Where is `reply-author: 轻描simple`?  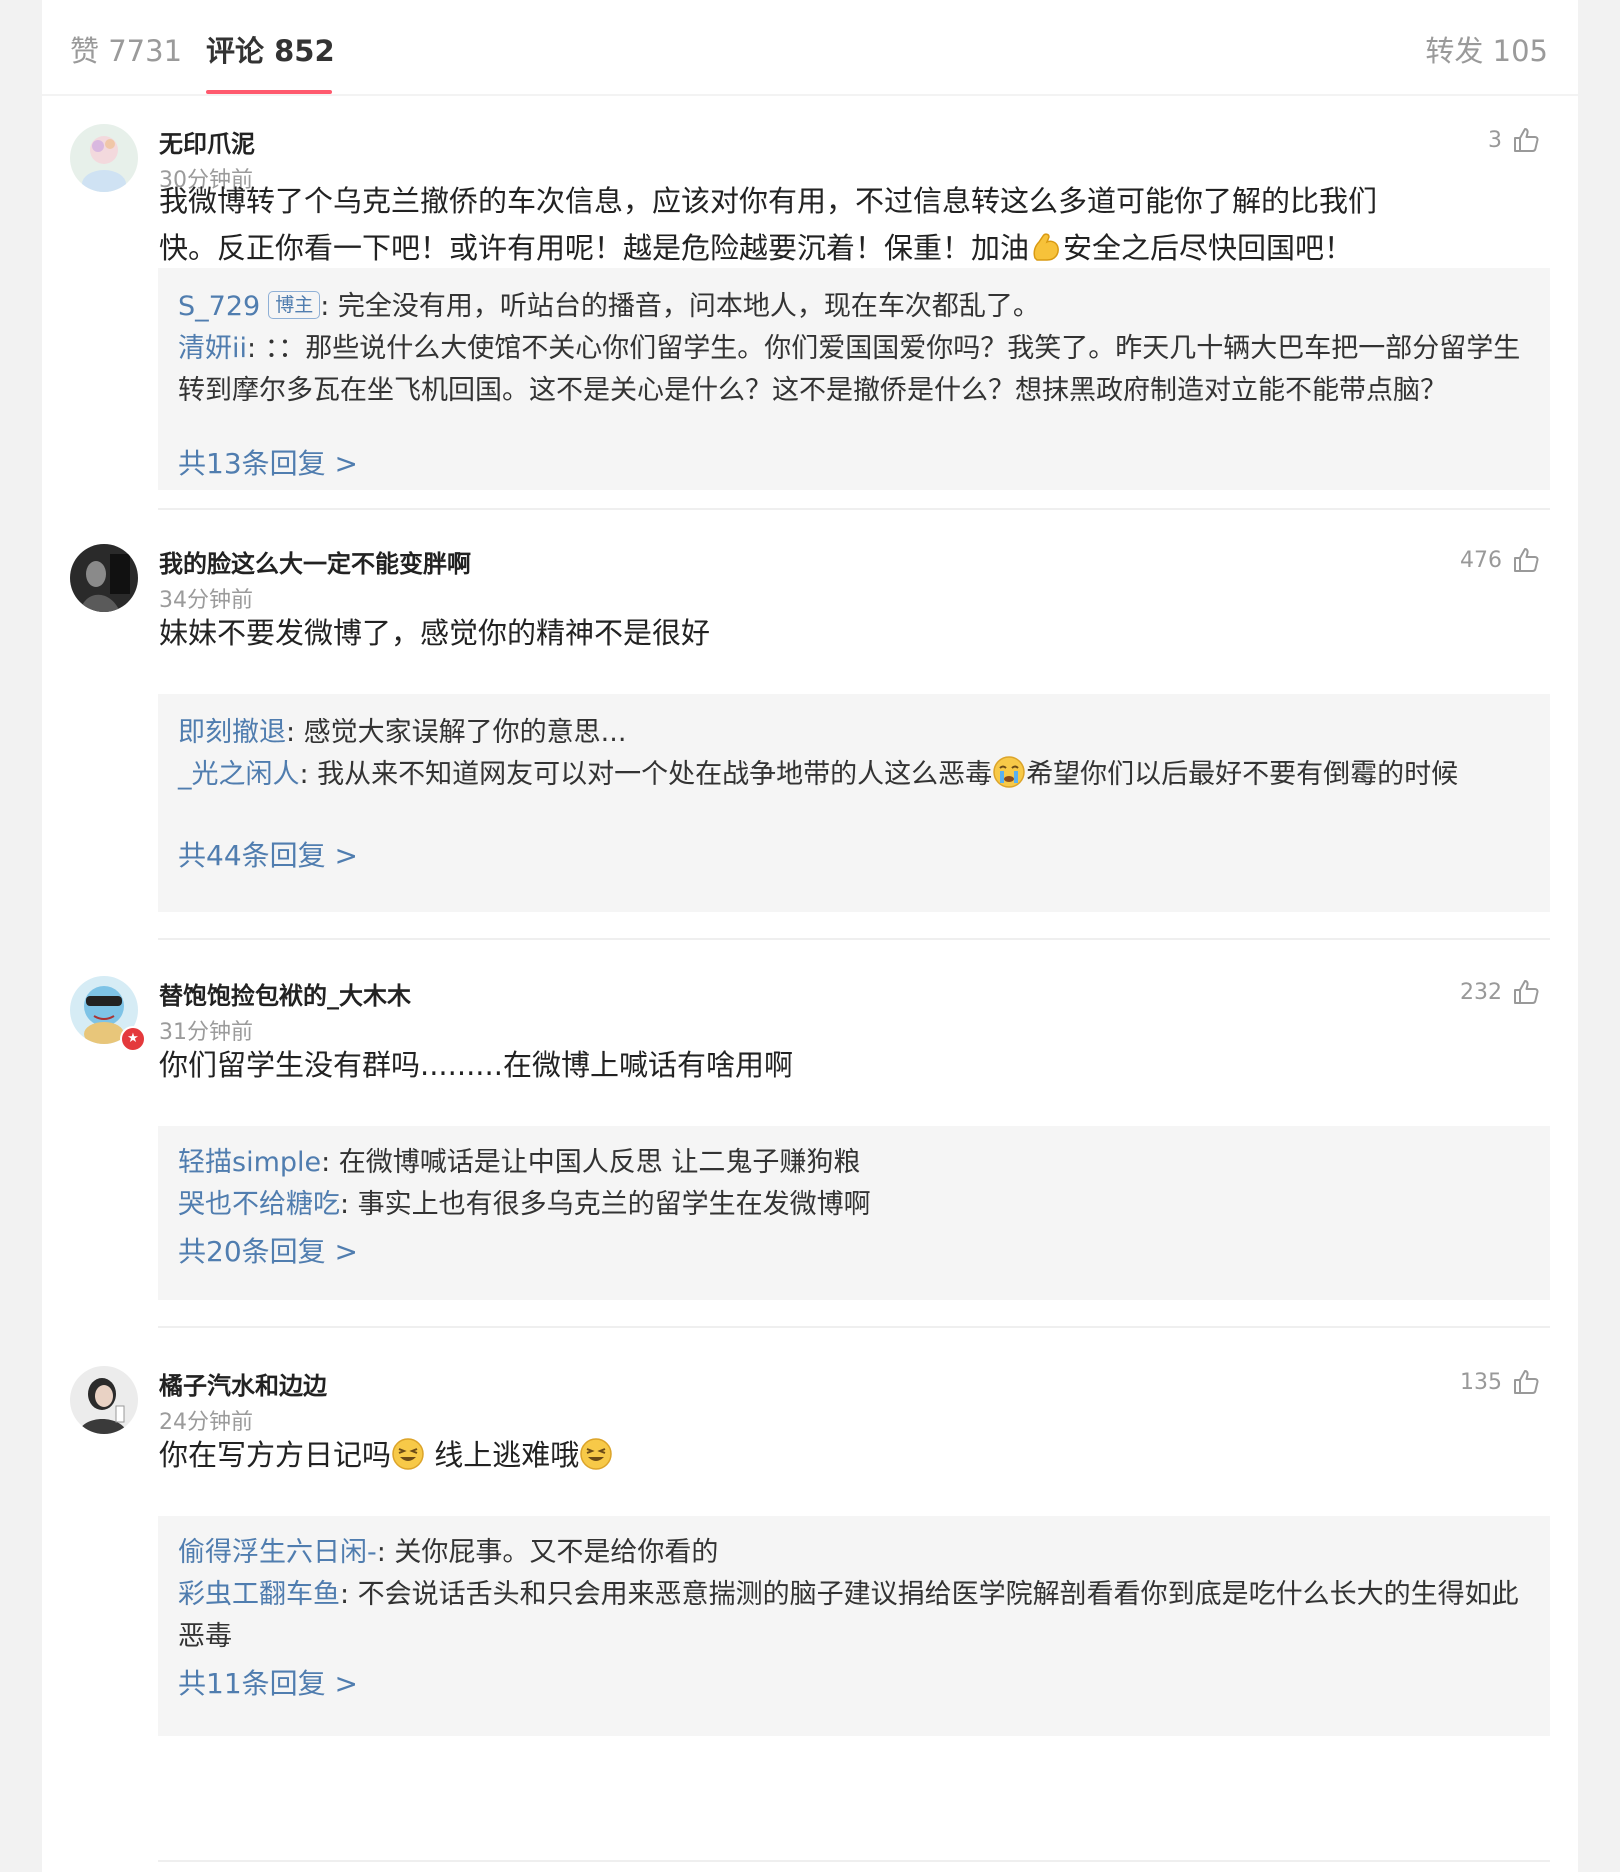
reply-author: 轻描simple is located at coordinates (249, 1162).